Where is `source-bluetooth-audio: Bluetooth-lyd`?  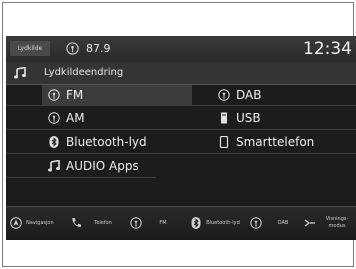 source-bluetooth-audio: Bluetooth-lyd is located at coordinates (117, 142).